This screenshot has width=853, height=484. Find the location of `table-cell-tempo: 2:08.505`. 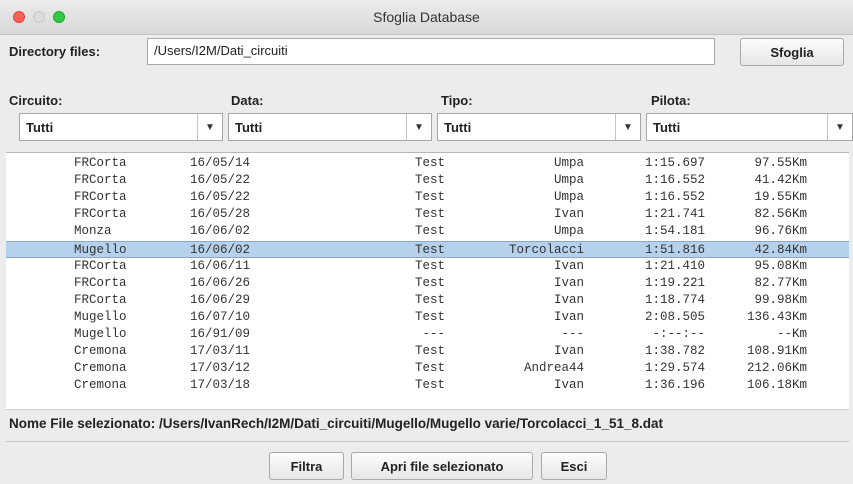

table-cell-tempo: 2:08.505 is located at coordinates (674, 316).